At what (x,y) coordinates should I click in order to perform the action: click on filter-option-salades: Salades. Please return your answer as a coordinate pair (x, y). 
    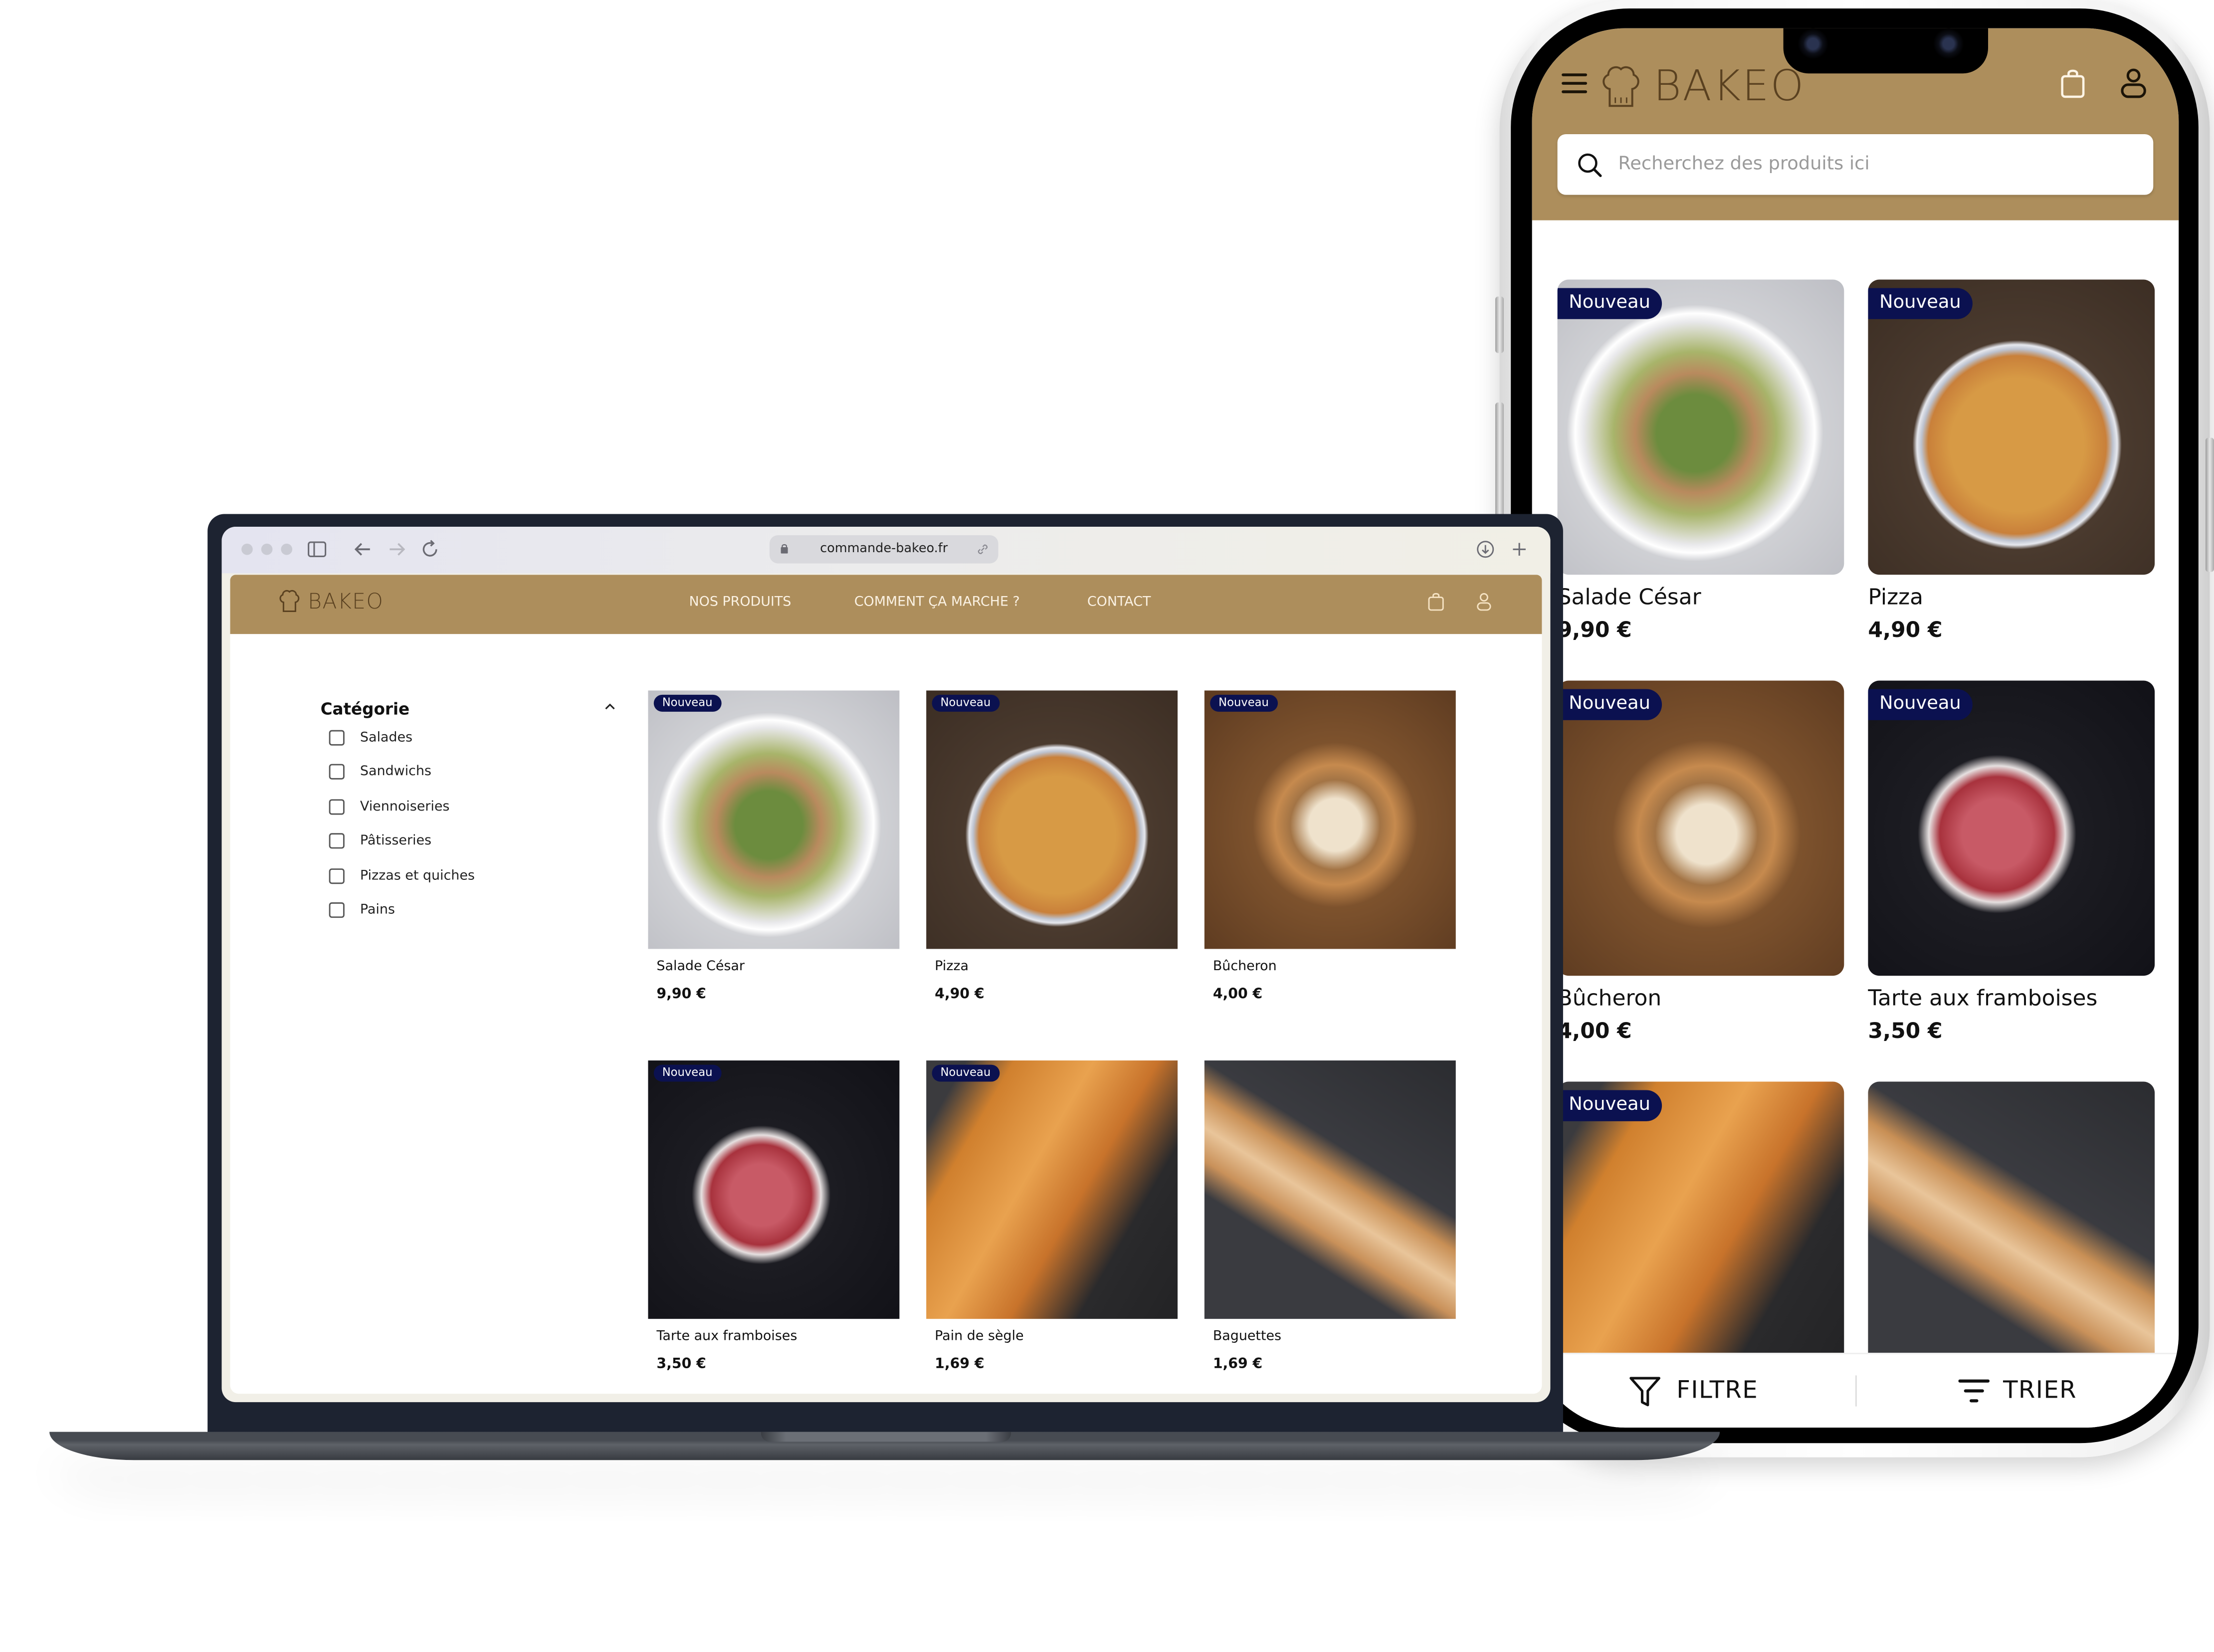
    Looking at the image, I should click on (370, 738).